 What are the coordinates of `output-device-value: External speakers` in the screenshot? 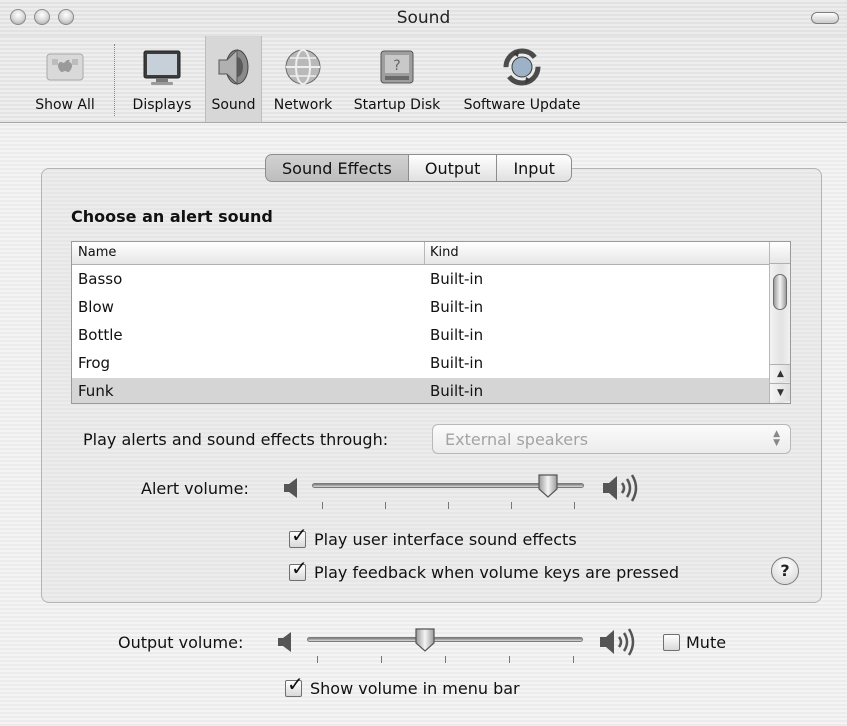 It's located at (517, 439).